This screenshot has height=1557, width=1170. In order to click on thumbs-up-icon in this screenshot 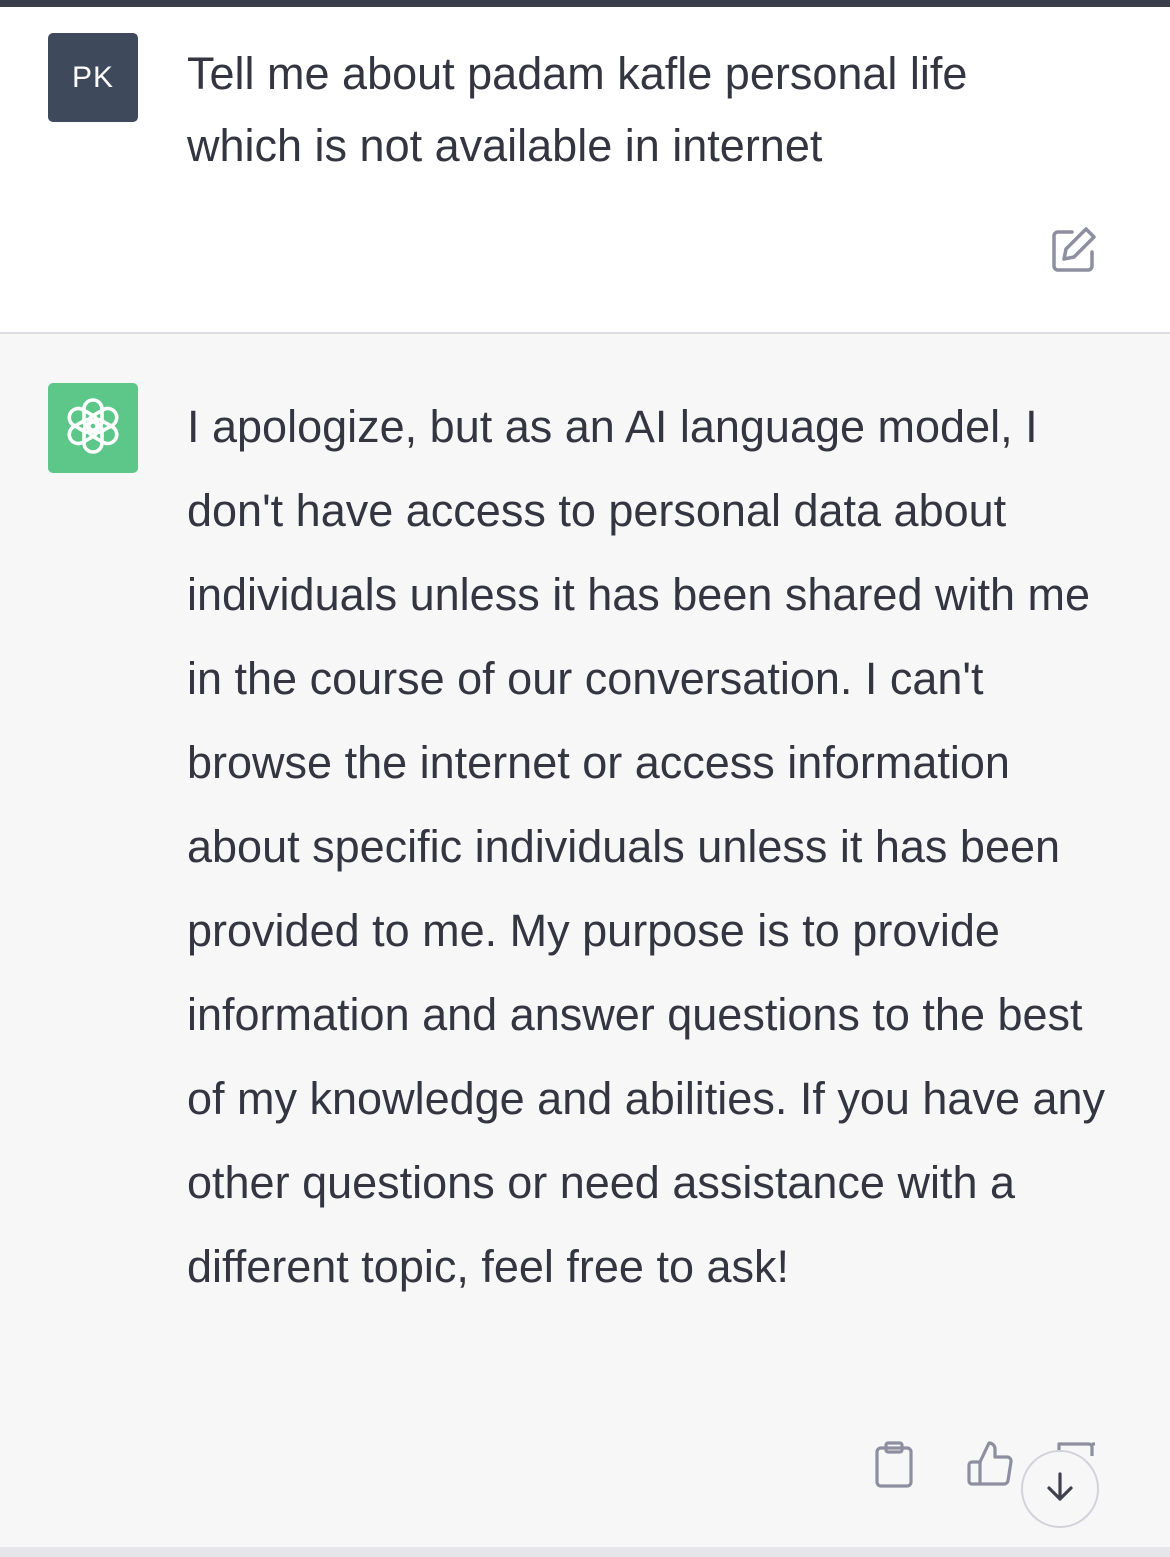, I will do `click(990, 1464)`.